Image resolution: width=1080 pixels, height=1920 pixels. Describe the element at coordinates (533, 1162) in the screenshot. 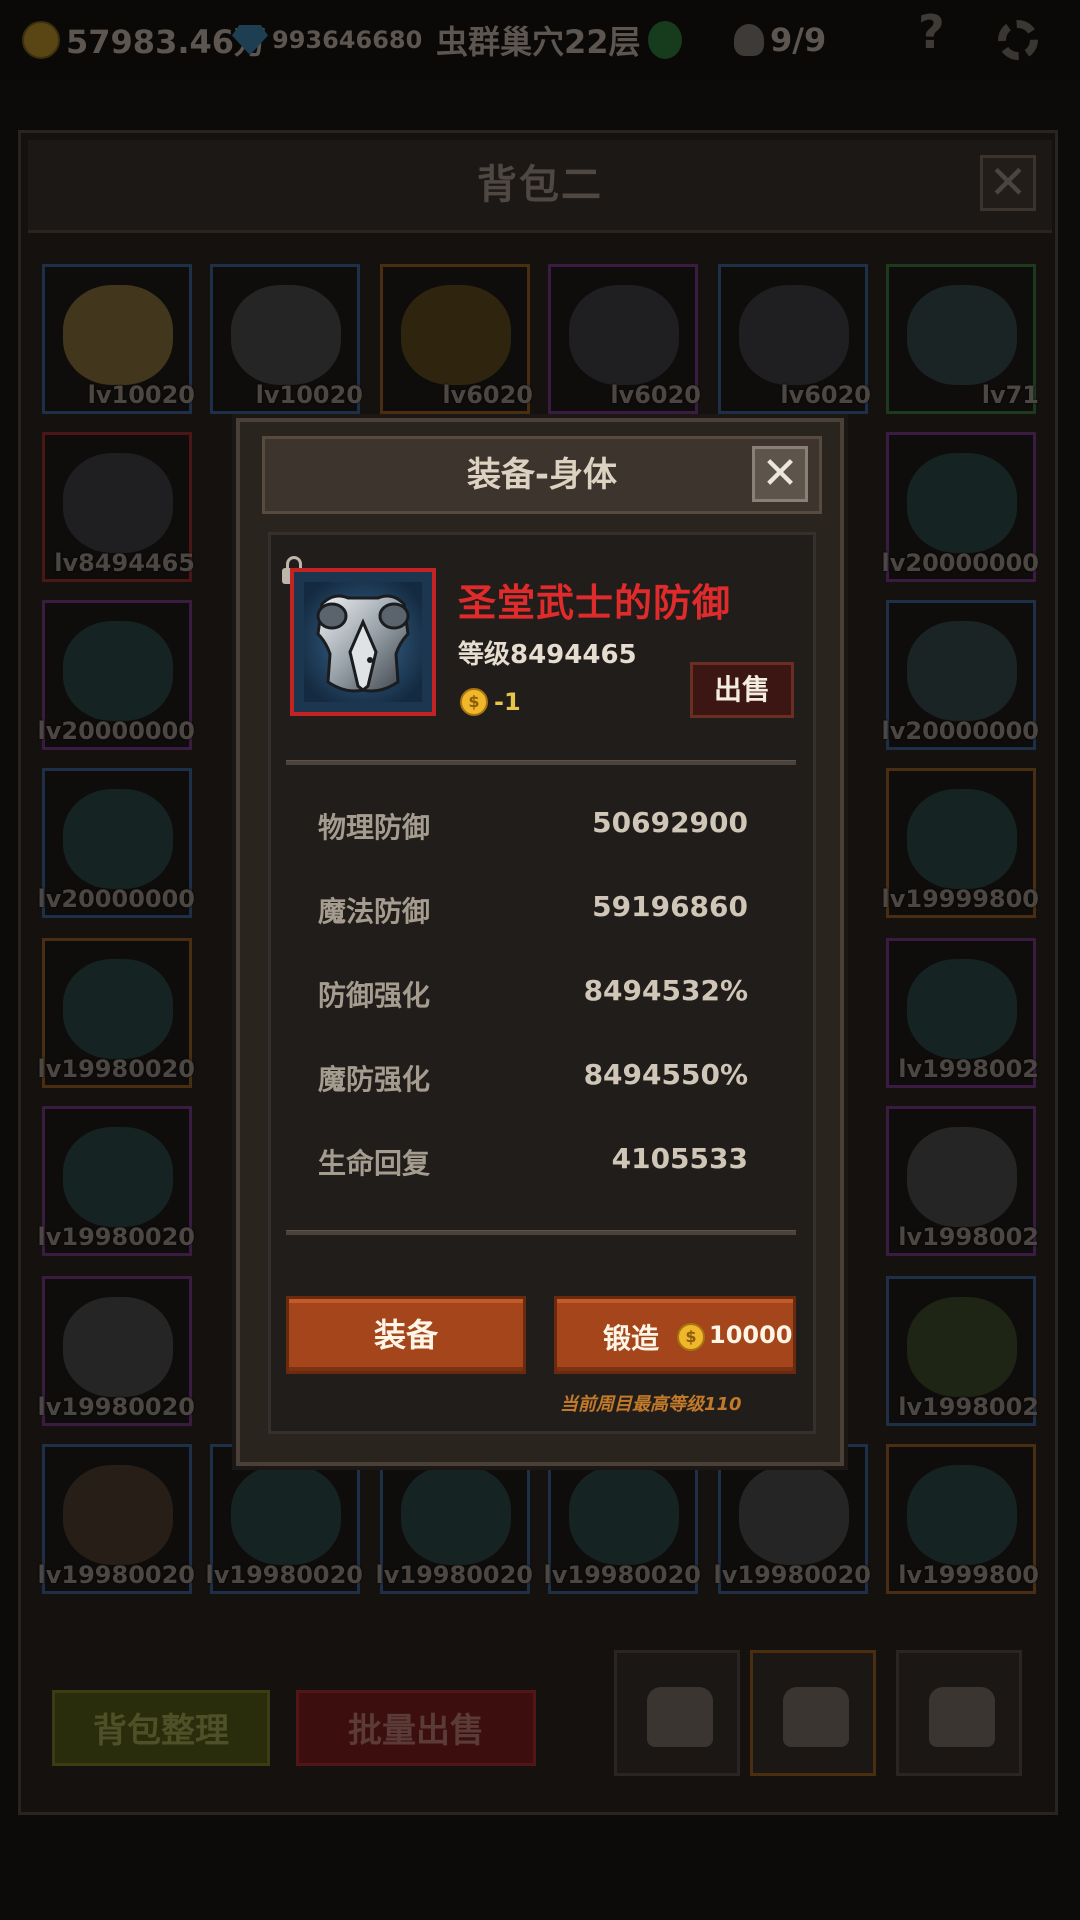

I see `stat-row: 生命回复 4105533` at that location.